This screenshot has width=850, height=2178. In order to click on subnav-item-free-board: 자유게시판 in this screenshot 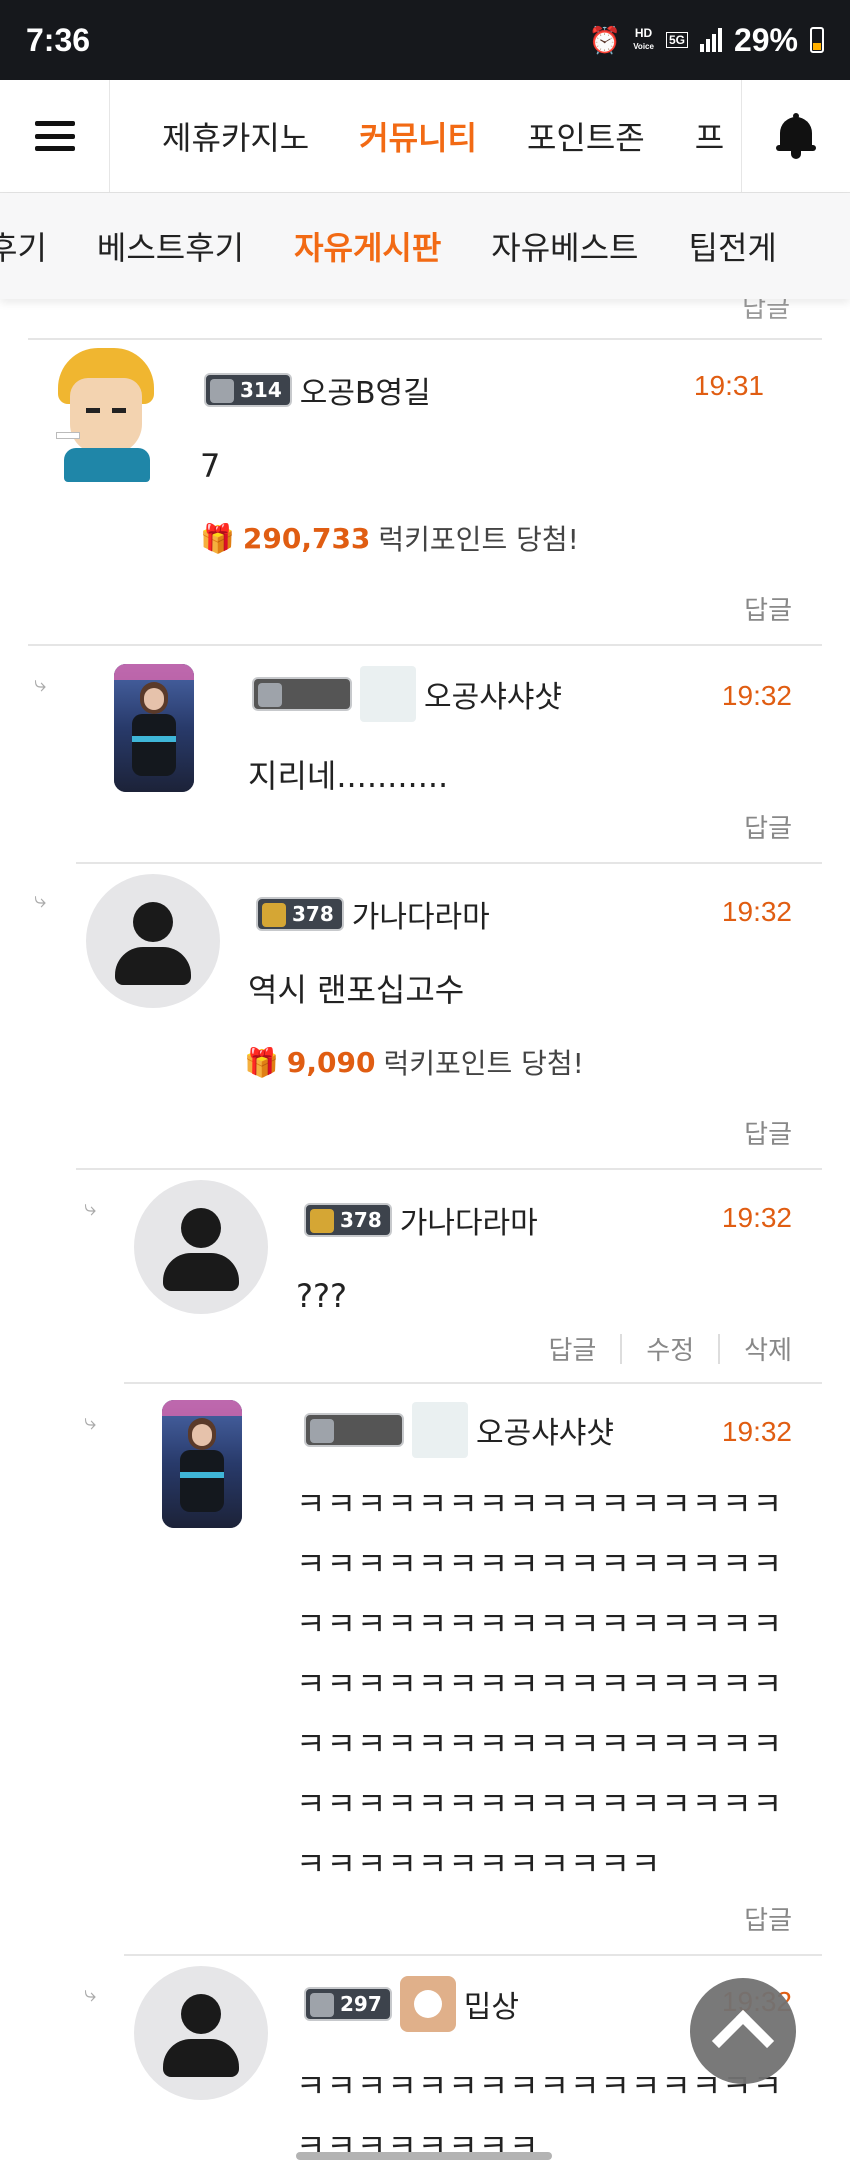, I will do `click(367, 246)`.